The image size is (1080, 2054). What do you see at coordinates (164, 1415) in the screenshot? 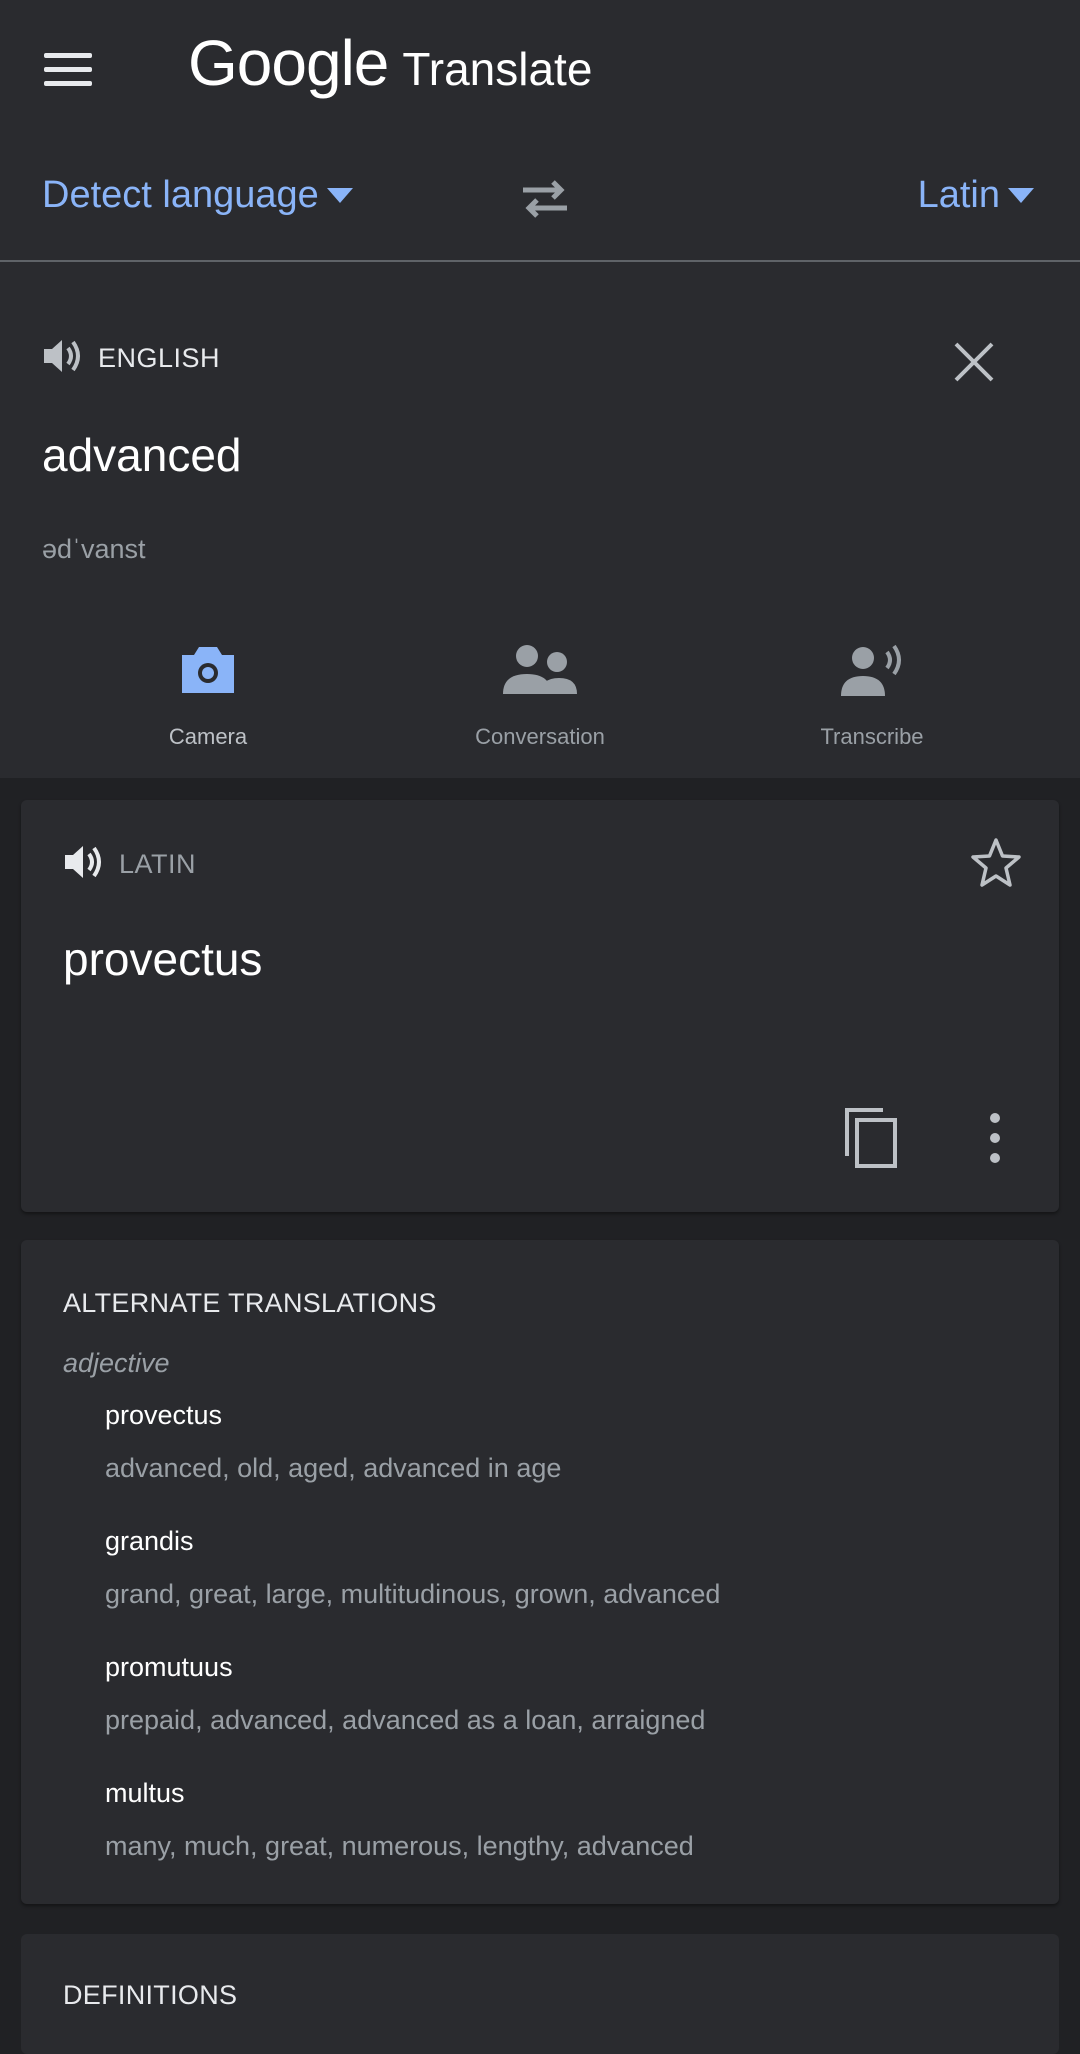
I see `alternate-word: provectus` at bounding box center [164, 1415].